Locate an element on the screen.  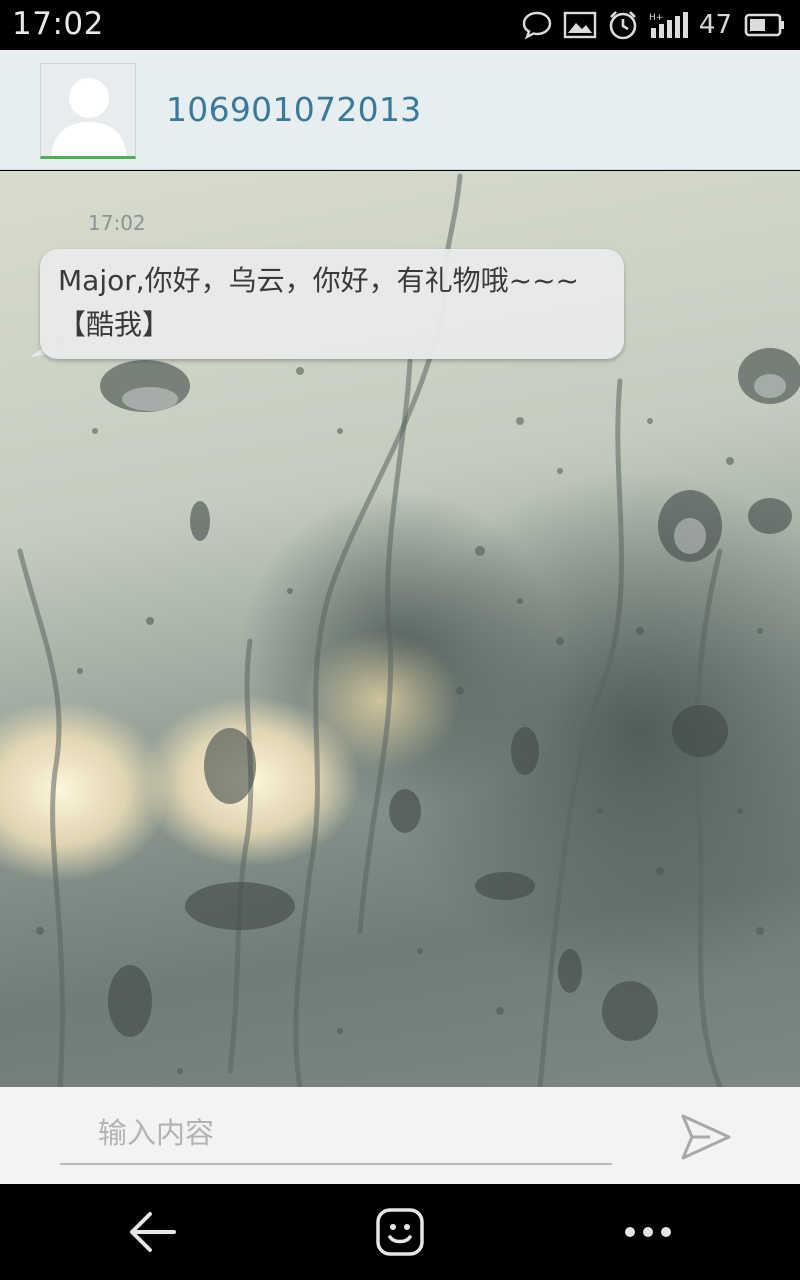
conversation-header: 106901072013 is located at coordinates (400, 110).